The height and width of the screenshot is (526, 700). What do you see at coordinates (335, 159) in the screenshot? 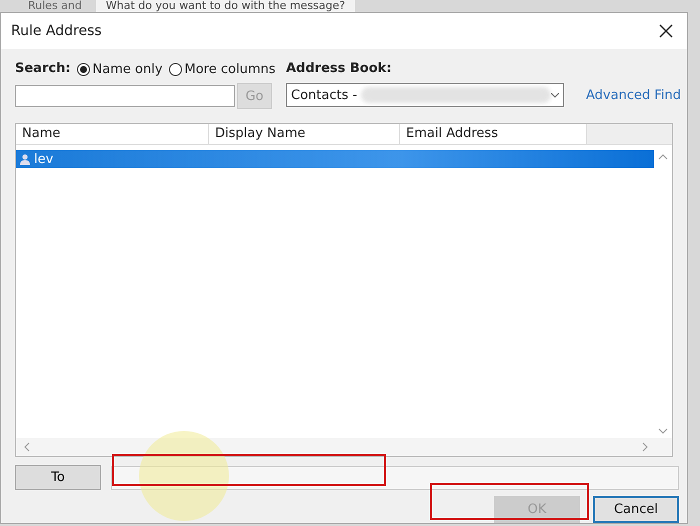
I see `contact-row: lev` at bounding box center [335, 159].